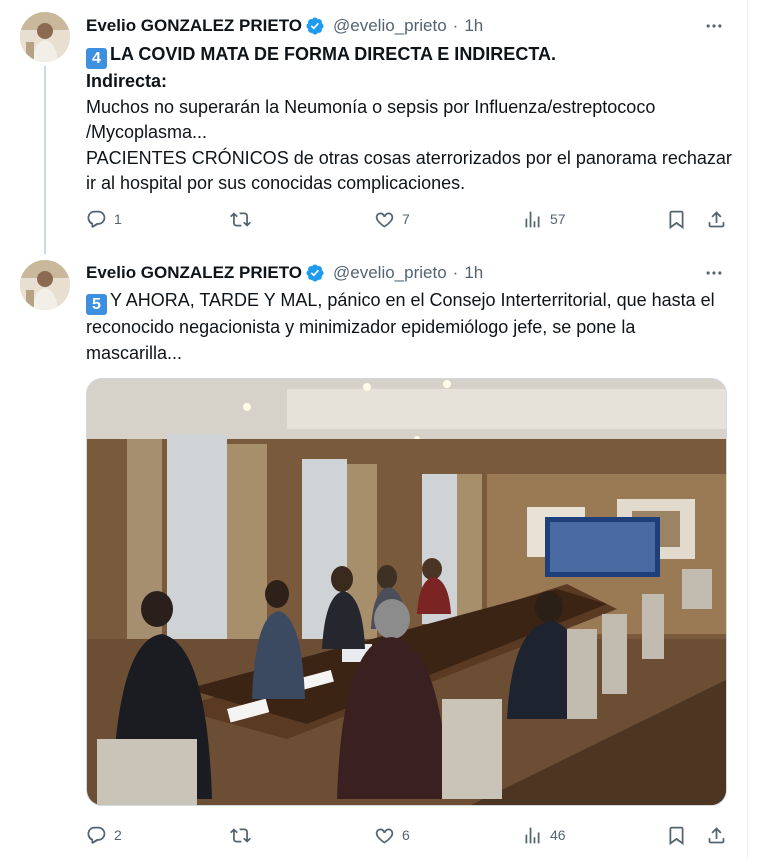 The image size is (758, 860). I want to click on reply-count: 1, so click(118, 219).